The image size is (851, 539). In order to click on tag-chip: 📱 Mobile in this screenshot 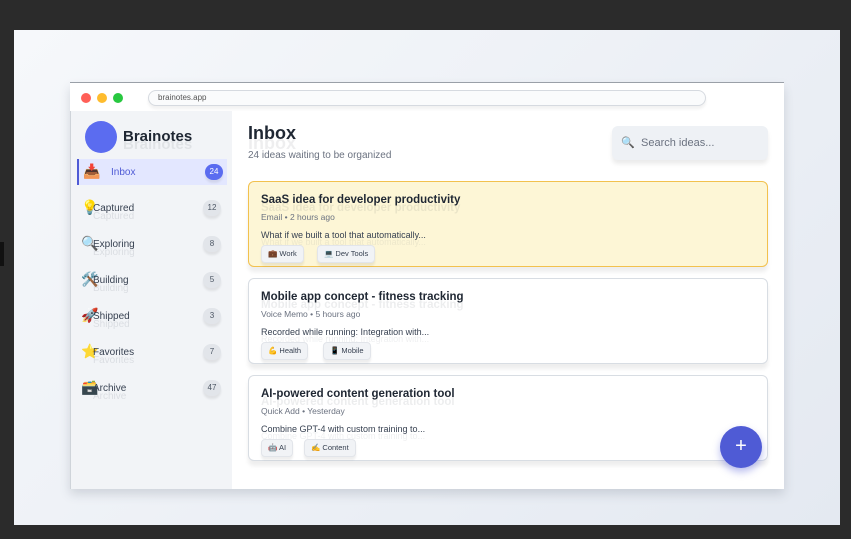, I will do `click(347, 351)`.